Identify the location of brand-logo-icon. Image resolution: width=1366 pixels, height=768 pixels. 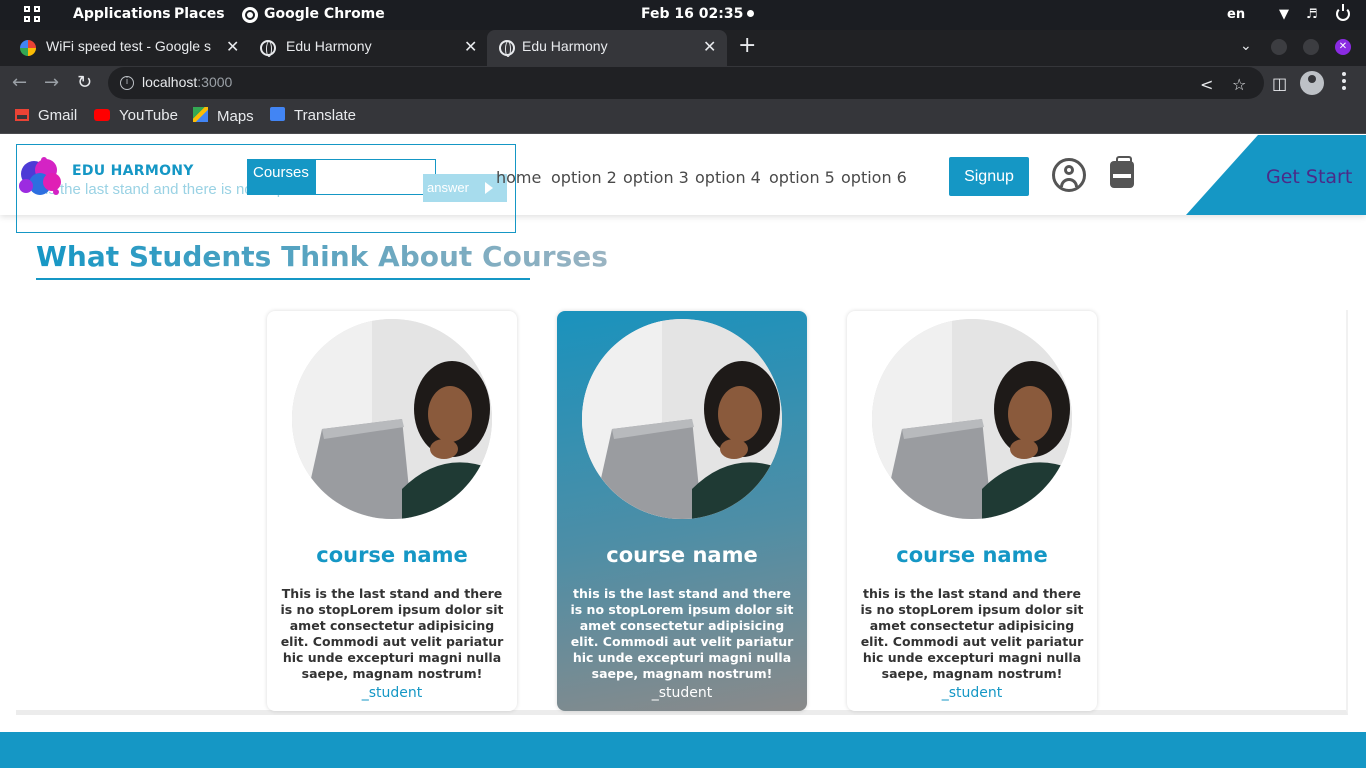
(41, 176).